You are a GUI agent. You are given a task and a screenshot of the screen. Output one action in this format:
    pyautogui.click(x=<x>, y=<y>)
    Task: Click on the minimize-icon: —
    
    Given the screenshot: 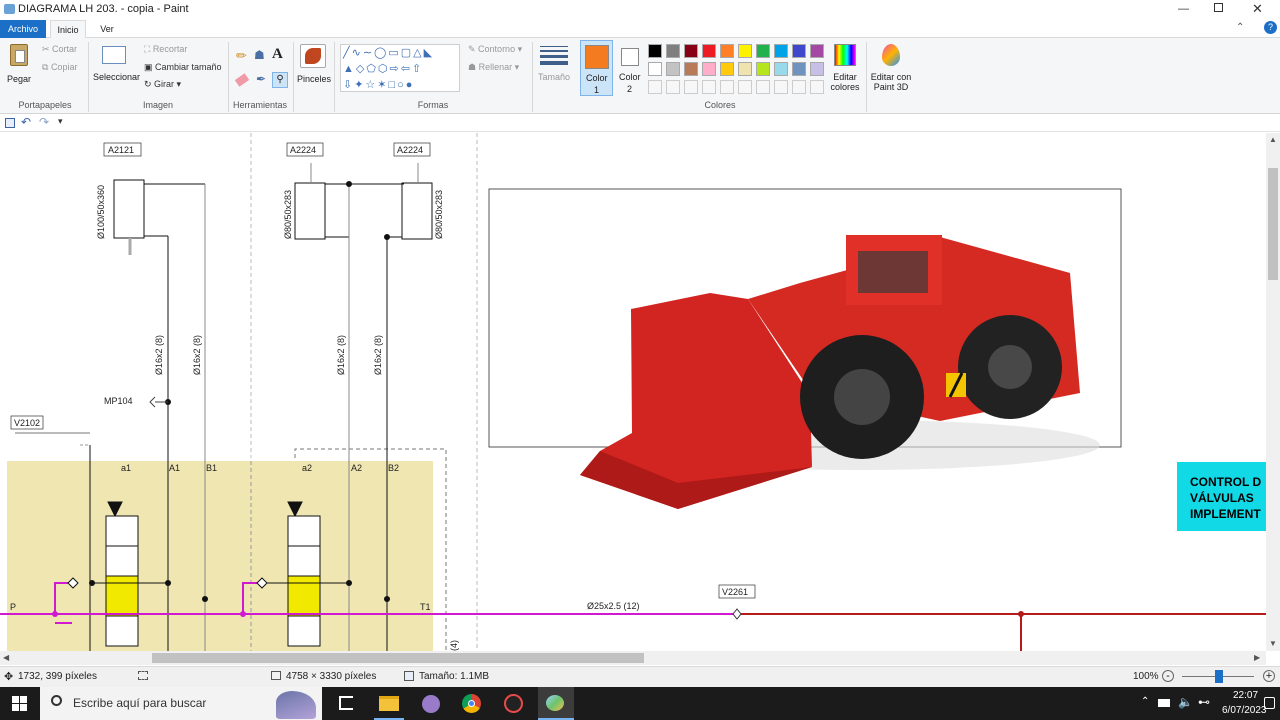 What is the action you would take?
    pyautogui.click(x=1183, y=9)
    